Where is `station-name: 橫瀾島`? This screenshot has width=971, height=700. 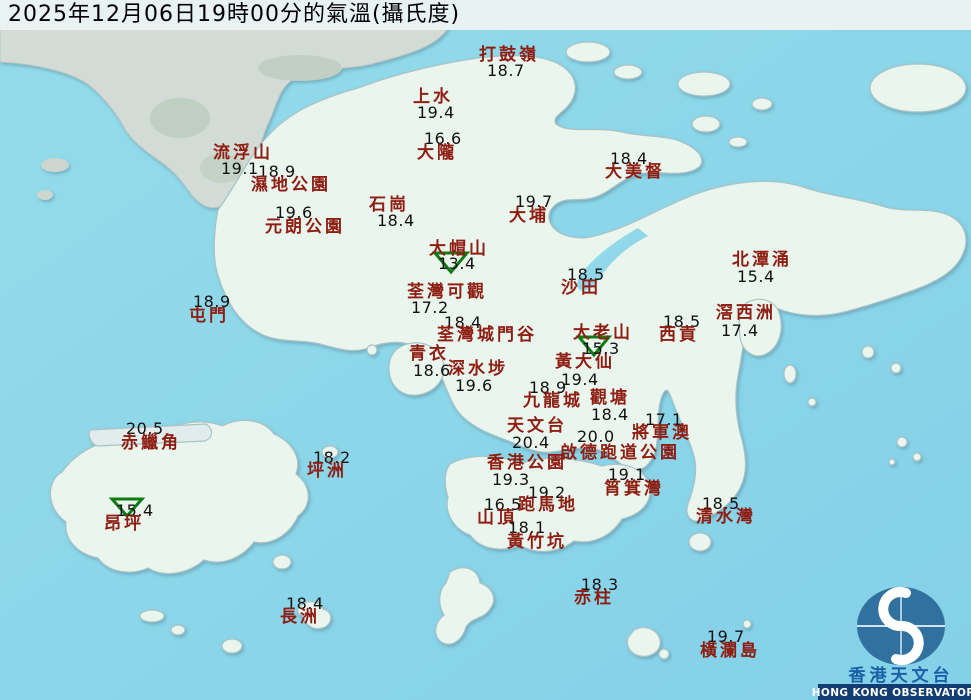
station-name: 橫瀾島 is located at coordinates (730, 651).